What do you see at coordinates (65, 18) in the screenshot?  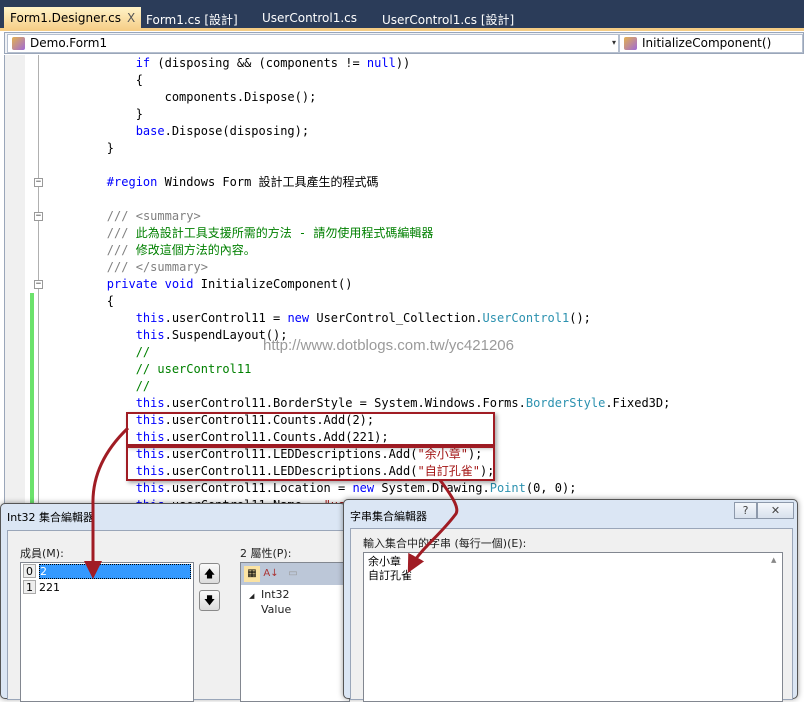 I see `tab-label: Form1.Designer.cs` at bounding box center [65, 18].